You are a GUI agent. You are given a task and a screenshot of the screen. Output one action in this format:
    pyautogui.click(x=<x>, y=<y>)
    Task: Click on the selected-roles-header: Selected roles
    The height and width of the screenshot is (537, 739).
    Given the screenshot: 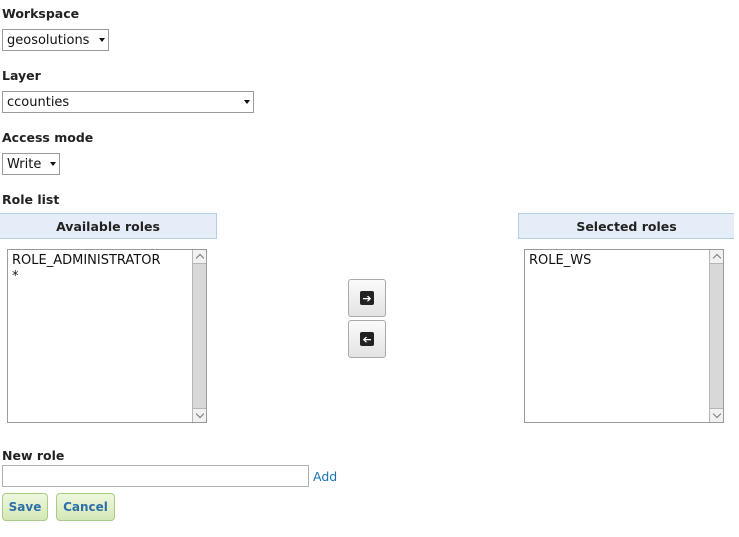 What is the action you would take?
    pyautogui.click(x=626, y=226)
    